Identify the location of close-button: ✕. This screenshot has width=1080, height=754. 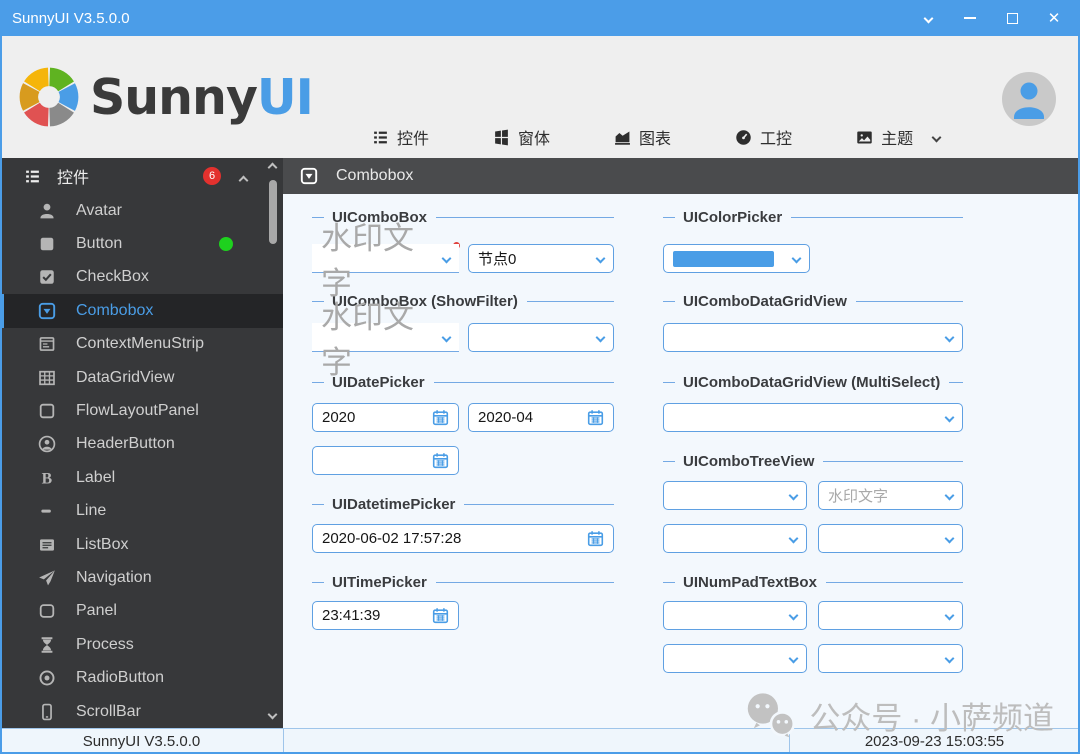
(1054, 18).